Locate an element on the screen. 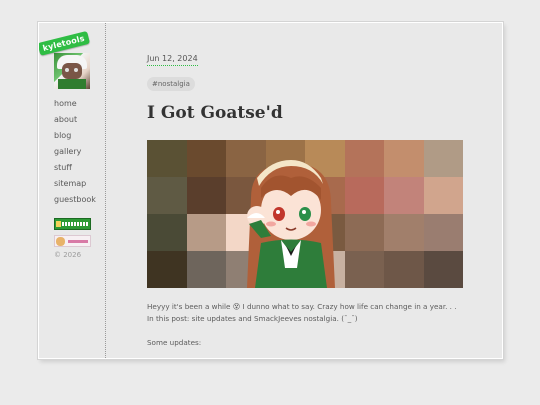 This screenshot has width=540, height=405. sidebar-item-sitemap: sitemap is located at coordinates (75, 187).